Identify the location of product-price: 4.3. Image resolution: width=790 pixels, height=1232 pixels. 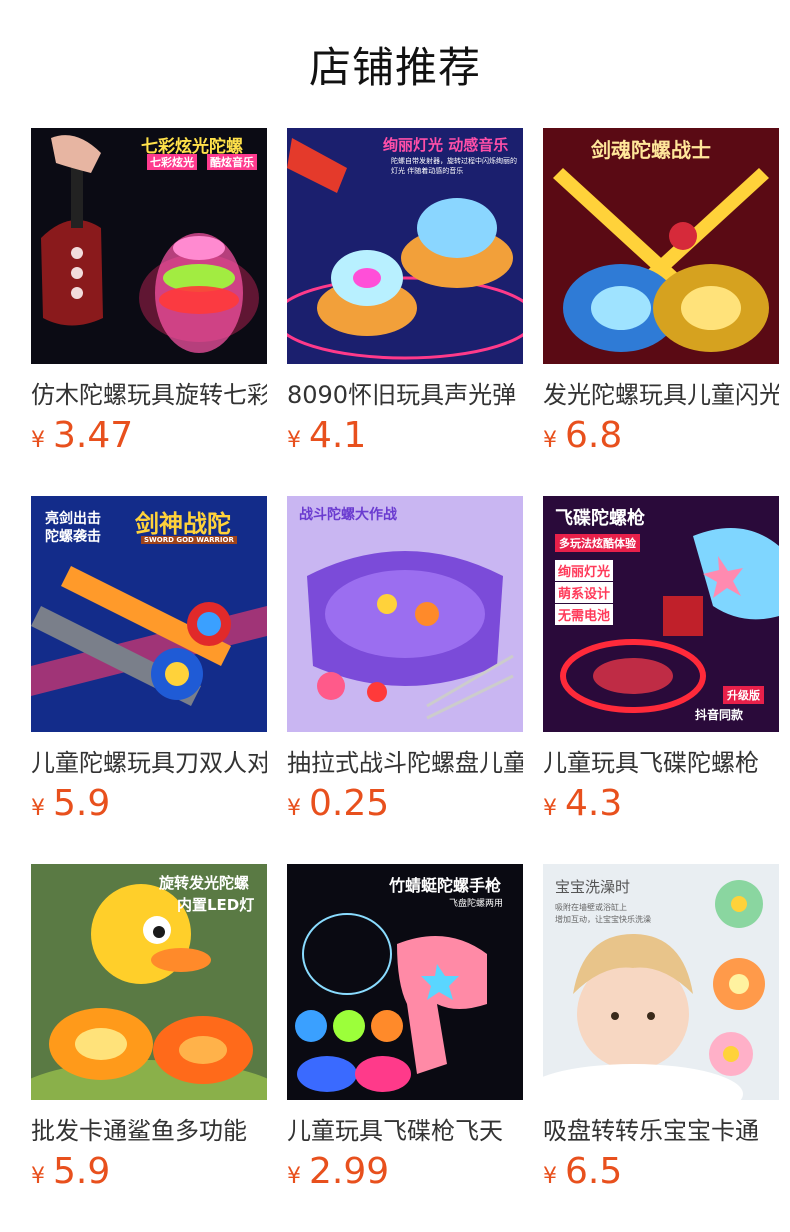
(594, 803).